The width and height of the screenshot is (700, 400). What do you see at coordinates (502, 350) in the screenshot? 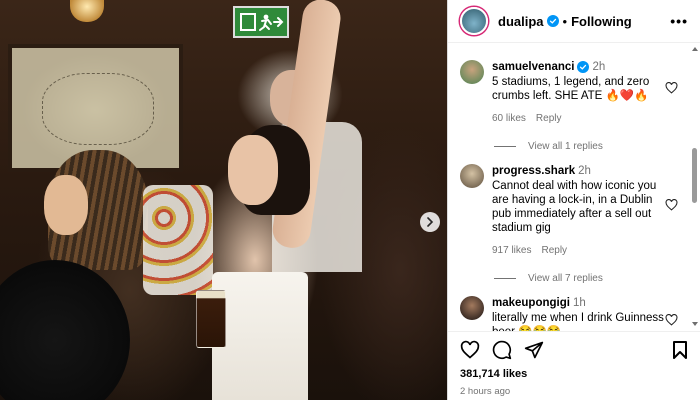
I see `comment-bubble-icon` at bounding box center [502, 350].